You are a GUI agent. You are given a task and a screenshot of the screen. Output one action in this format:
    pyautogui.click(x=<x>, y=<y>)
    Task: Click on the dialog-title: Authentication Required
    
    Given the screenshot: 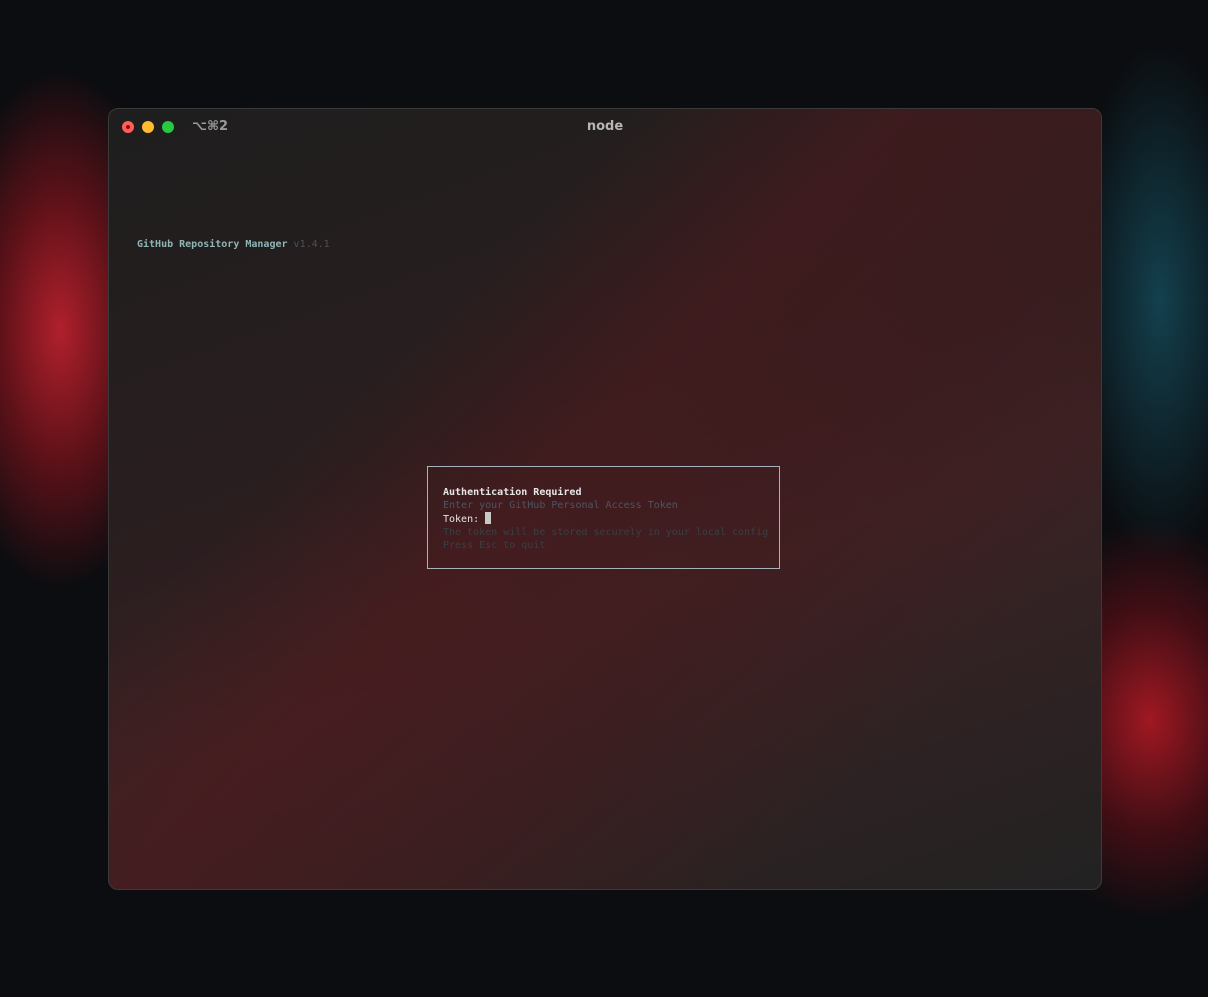 What is the action you would take?
    pyautogui.click(x=512, y=492)
    